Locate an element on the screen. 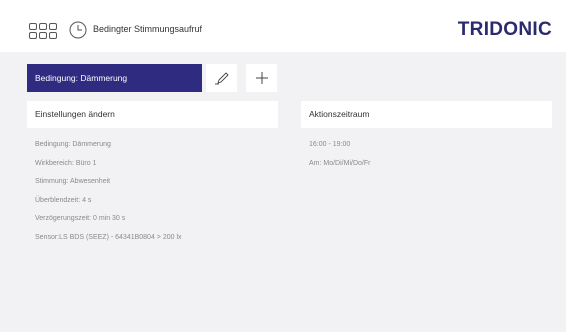 This screenshot has width=566, height=332. page-title: Bedingter Stimmungsaufruf is located at coordinates (148, 29).